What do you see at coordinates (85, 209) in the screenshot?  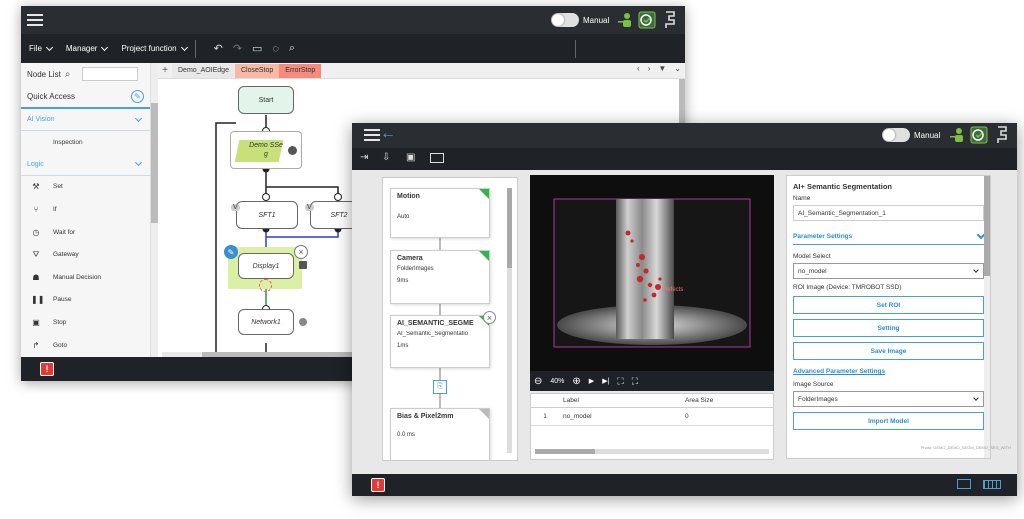 I see `sidebar-item-if: ⑂ If` at bounding box center [85, 209].